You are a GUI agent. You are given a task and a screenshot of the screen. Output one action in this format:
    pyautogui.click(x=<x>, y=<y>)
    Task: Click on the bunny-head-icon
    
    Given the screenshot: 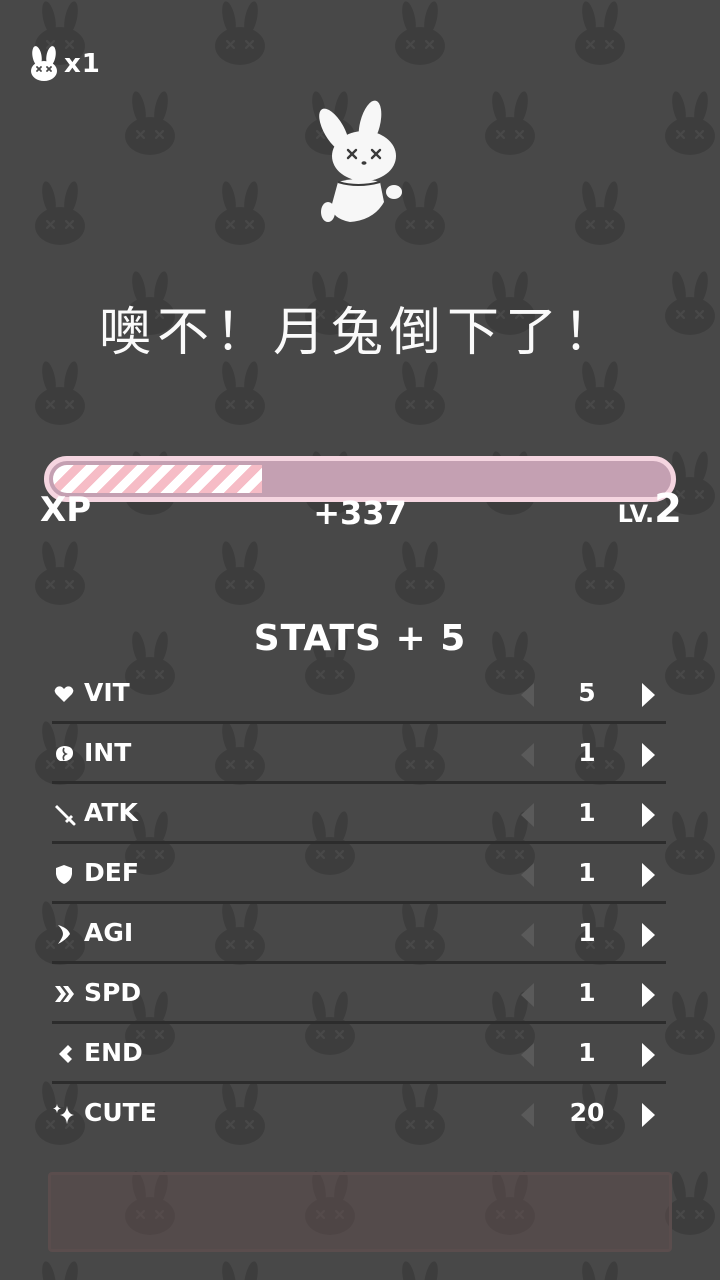 What is the action you would take?
    pyautogui.click(x=44, y=63)
    